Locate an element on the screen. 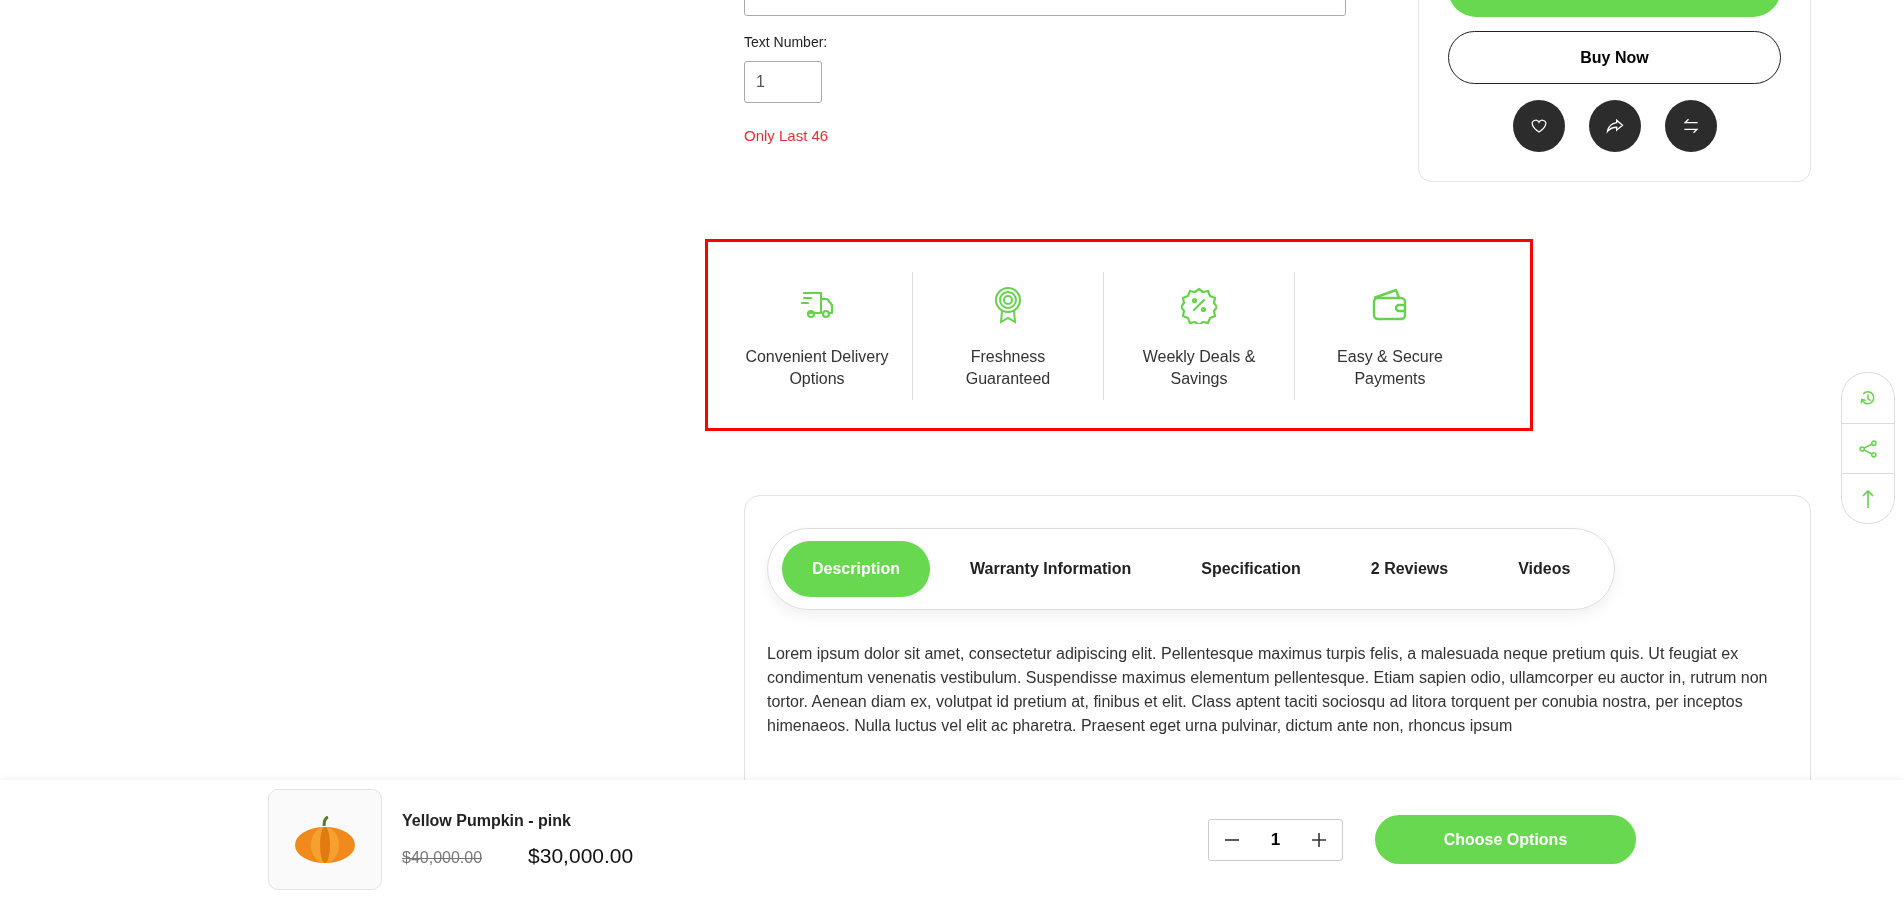  plus-icon is located at coordinates (1318, 839).